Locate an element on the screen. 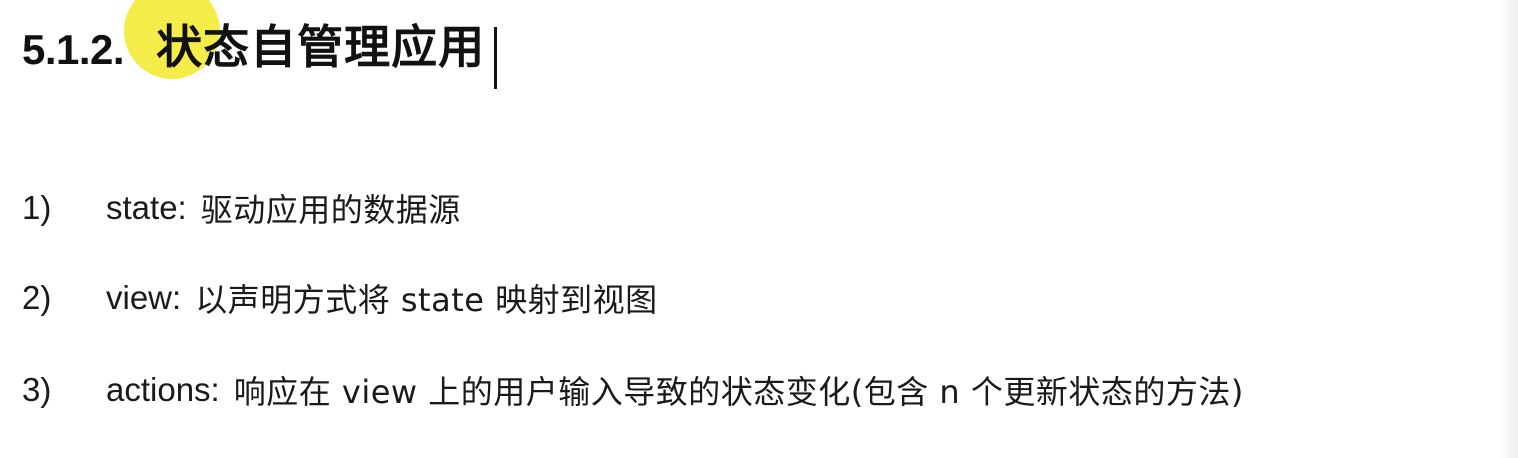  page-right-edge is located at coordinates (1509, 229).